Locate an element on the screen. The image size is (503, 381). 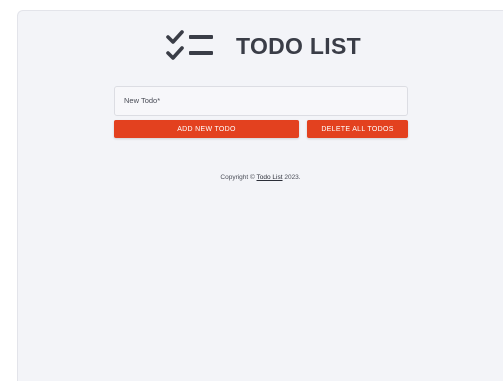
new-todo-input: New Todo* is located at coordinates (261, 101).